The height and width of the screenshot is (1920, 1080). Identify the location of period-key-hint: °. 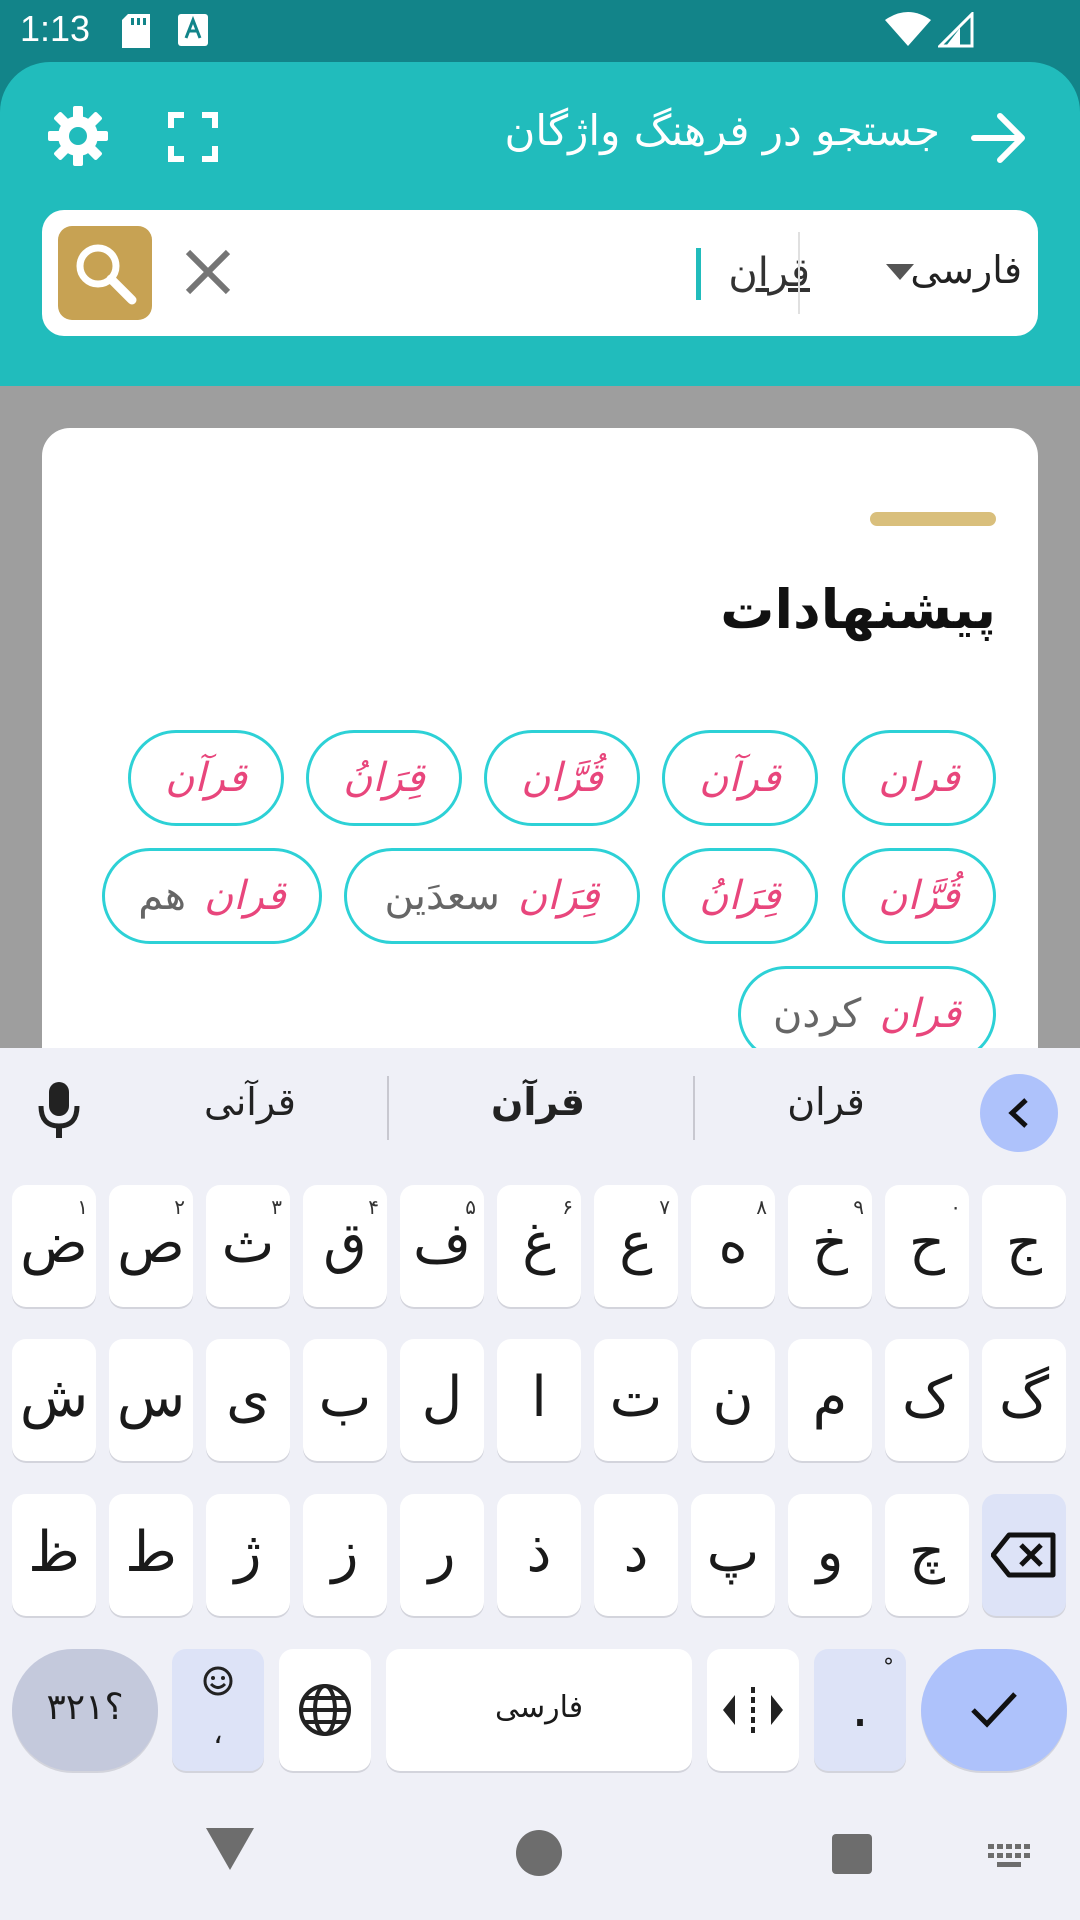
(888, 1667).